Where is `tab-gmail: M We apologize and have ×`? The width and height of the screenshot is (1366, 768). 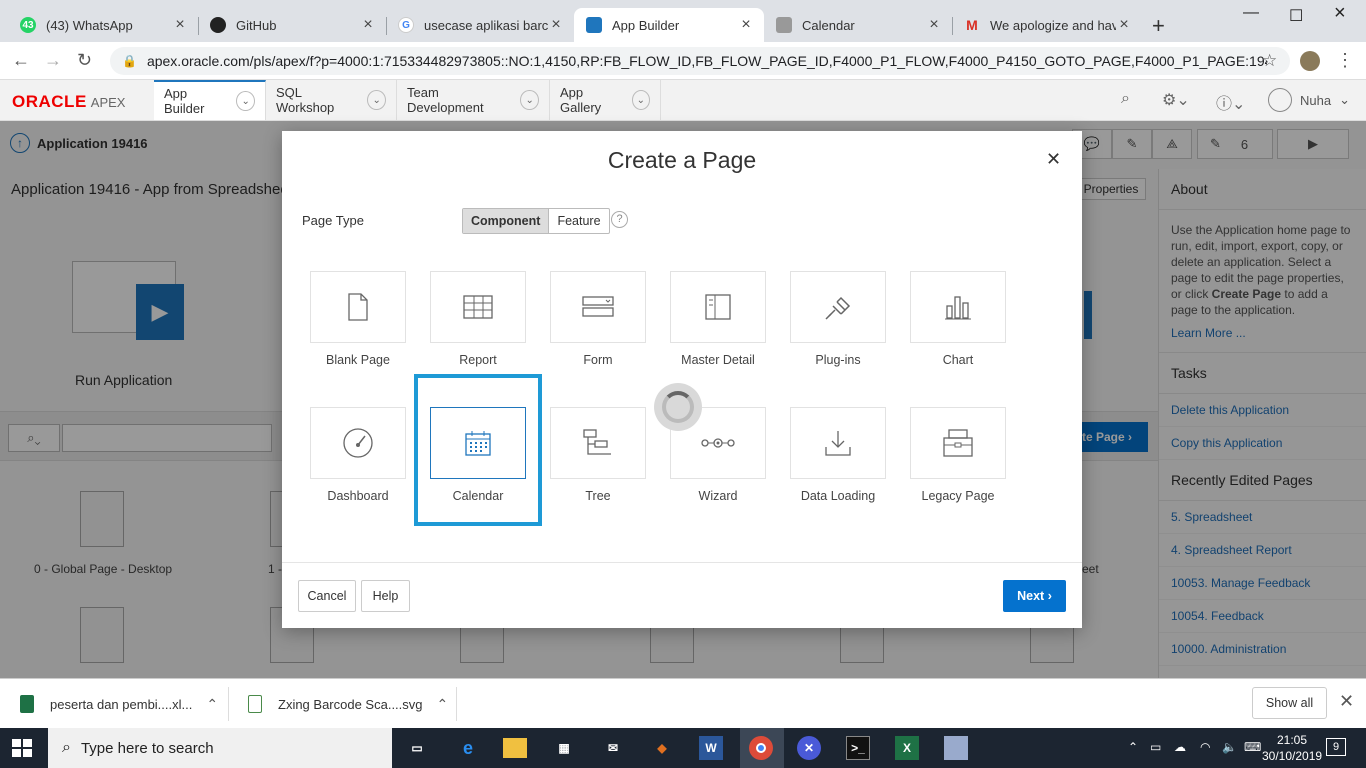
tab-gmail: M We apologize and have × is located at coordinates (1047, 25).